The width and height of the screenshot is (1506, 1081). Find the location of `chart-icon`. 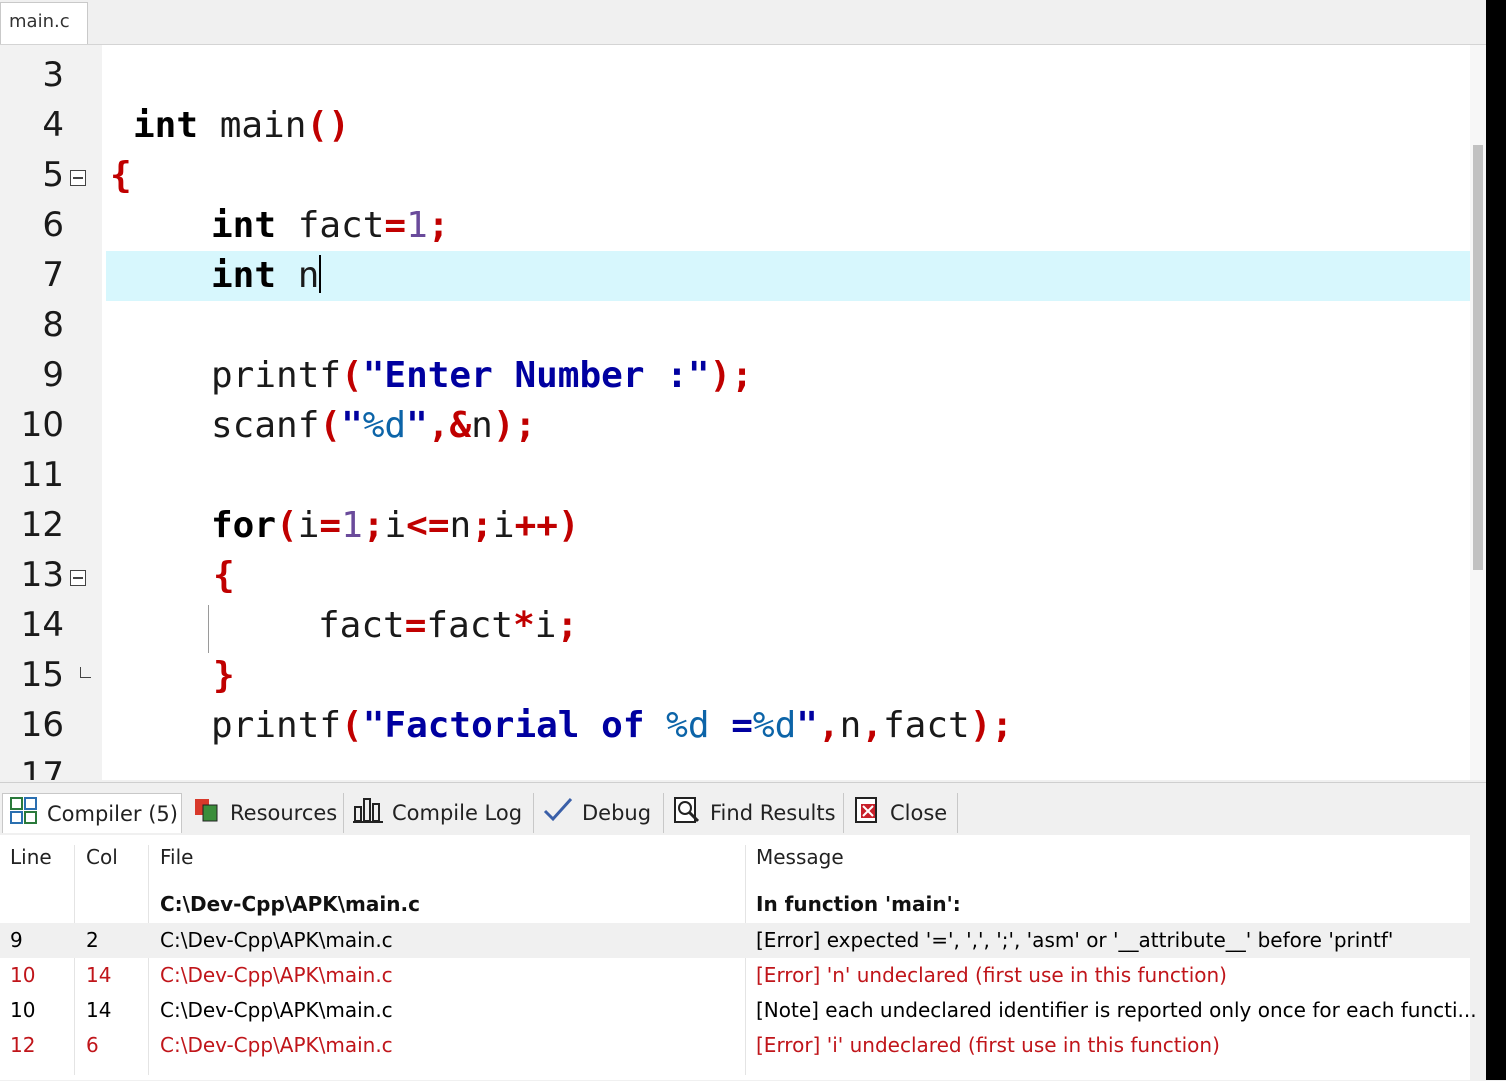

chart-icon is located at coordinates (368, 813).